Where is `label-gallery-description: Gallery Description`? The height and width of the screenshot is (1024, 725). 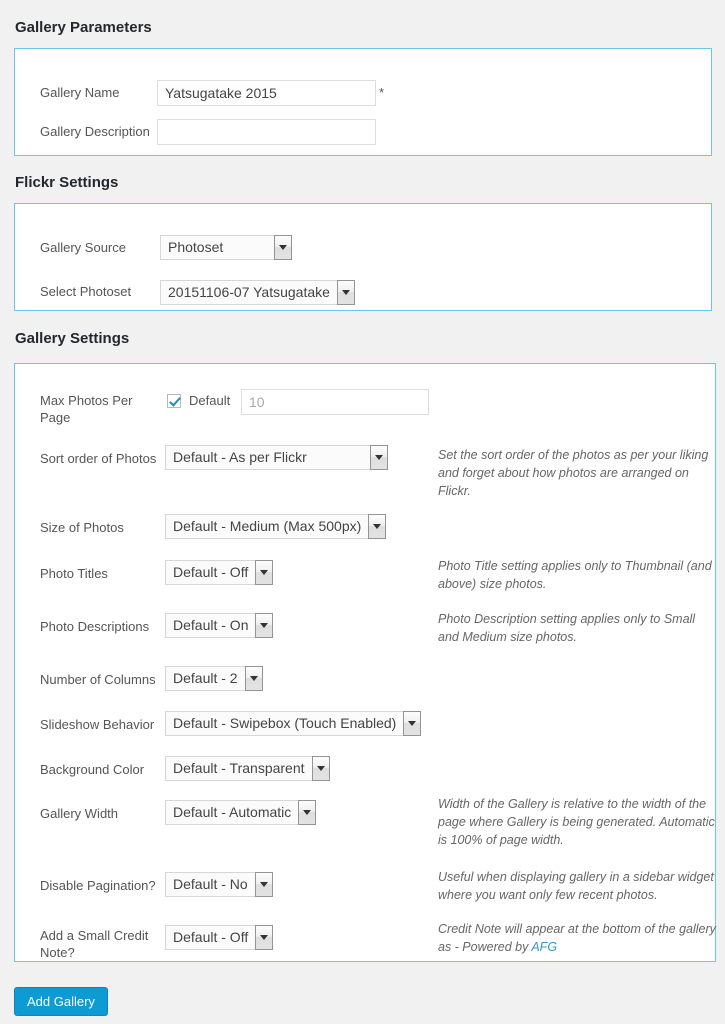
label-gallery-description: Gallery Description is located at coordinates (95, 131).